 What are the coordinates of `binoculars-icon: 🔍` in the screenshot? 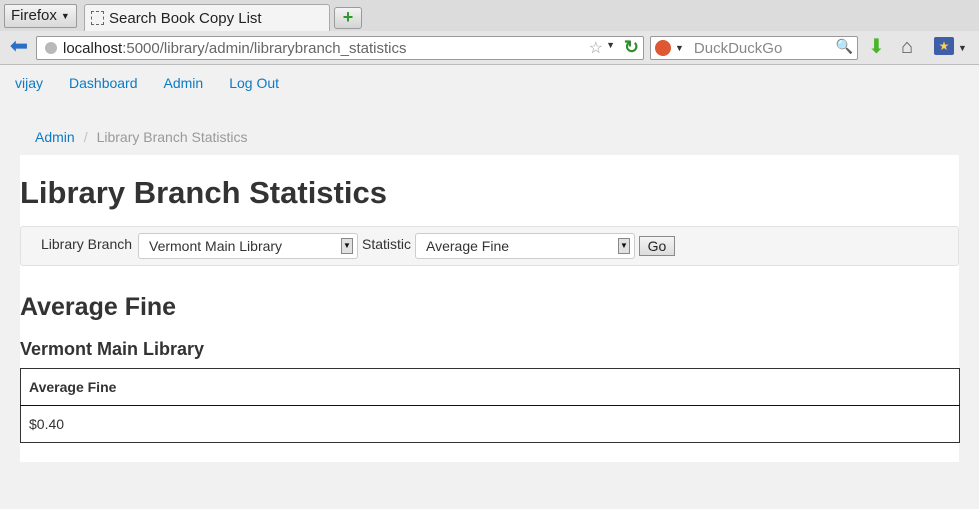 It's located at (844, 46).